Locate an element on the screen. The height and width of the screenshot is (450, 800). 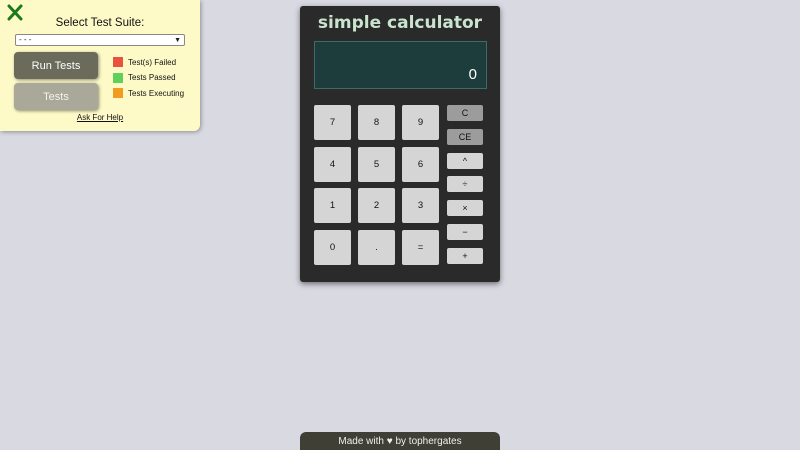
legend-item-failed: Test(s) Failed is located at coordinates (148, 62).